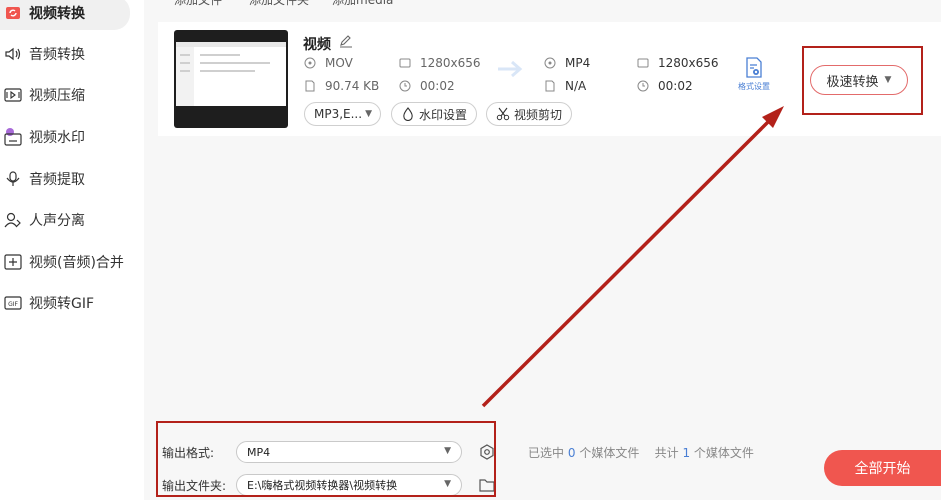 This screenshot has width=941, height=500. What do you see at coordinates (13, 54) in the screenshot?
I see `audio-convert-icon` at bounding box center [13, 54].